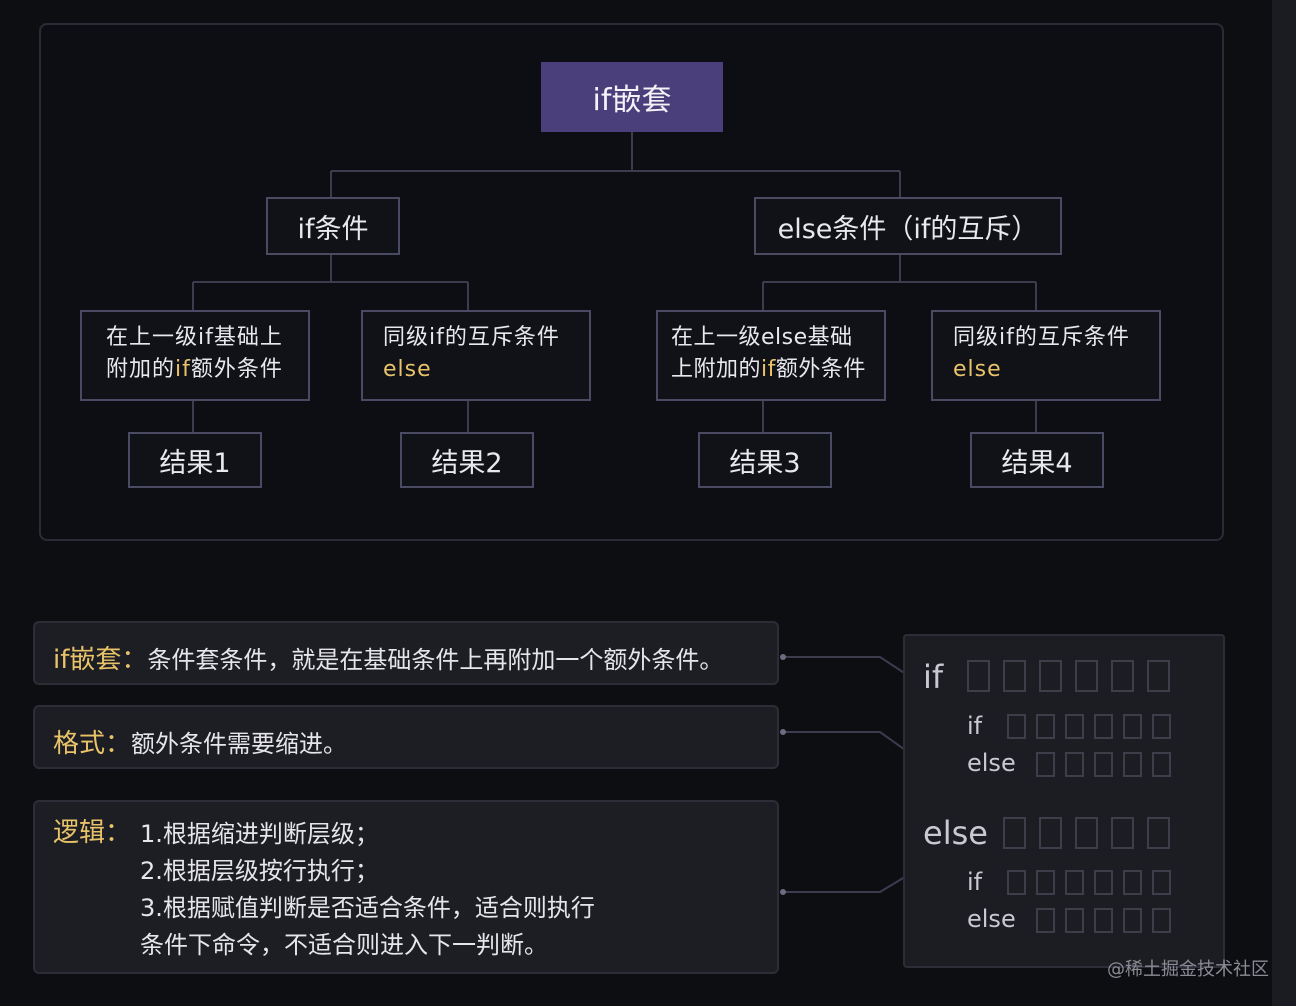 The width and height of the screenshot is (1296, 1006). I want to click on code-if-keyword: if, so click(933, 677).